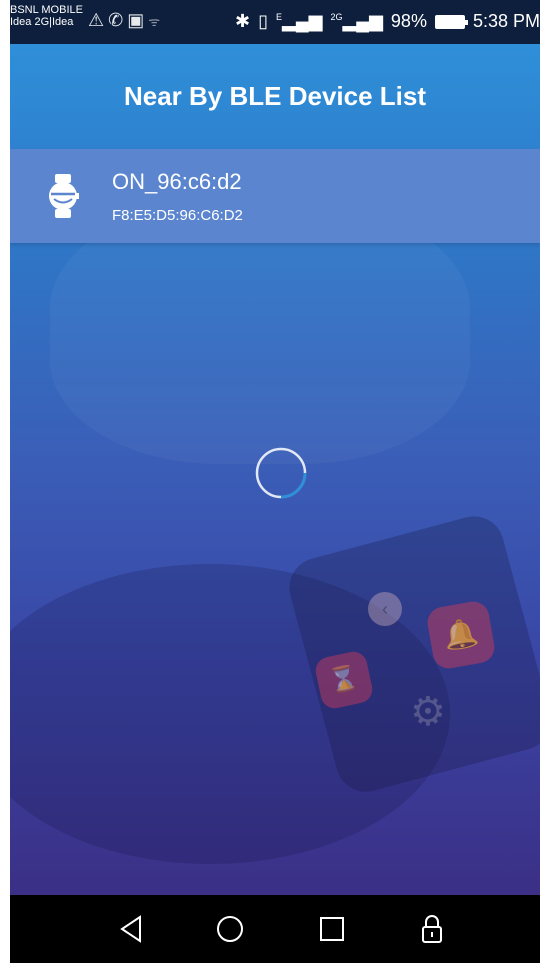  What do you see at coordinates (275, 929) in the screenshot?
I see `navigation-bar` at bounding box center [275, 929].